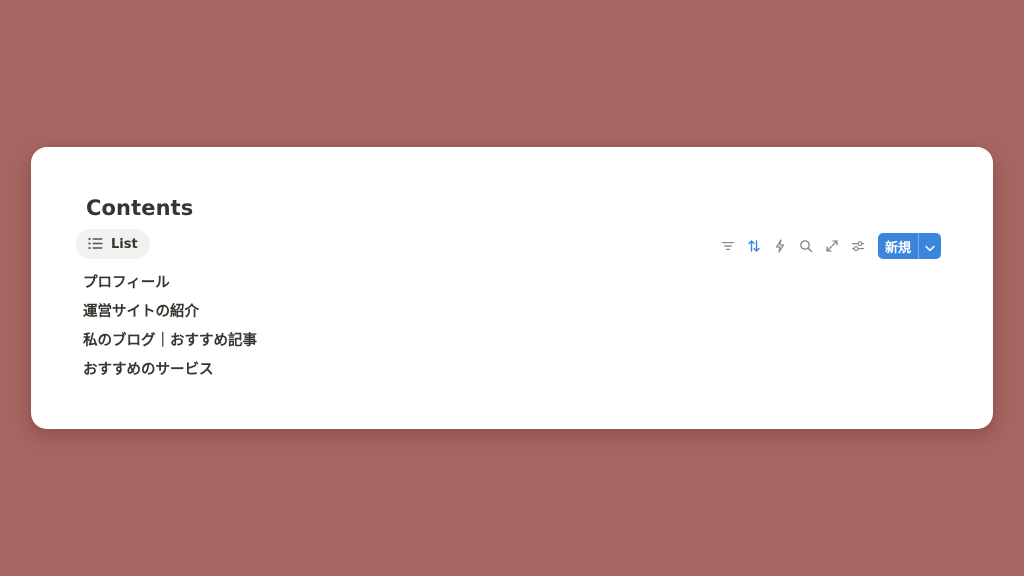  I want to click on filter-icon, so click(728, 246).